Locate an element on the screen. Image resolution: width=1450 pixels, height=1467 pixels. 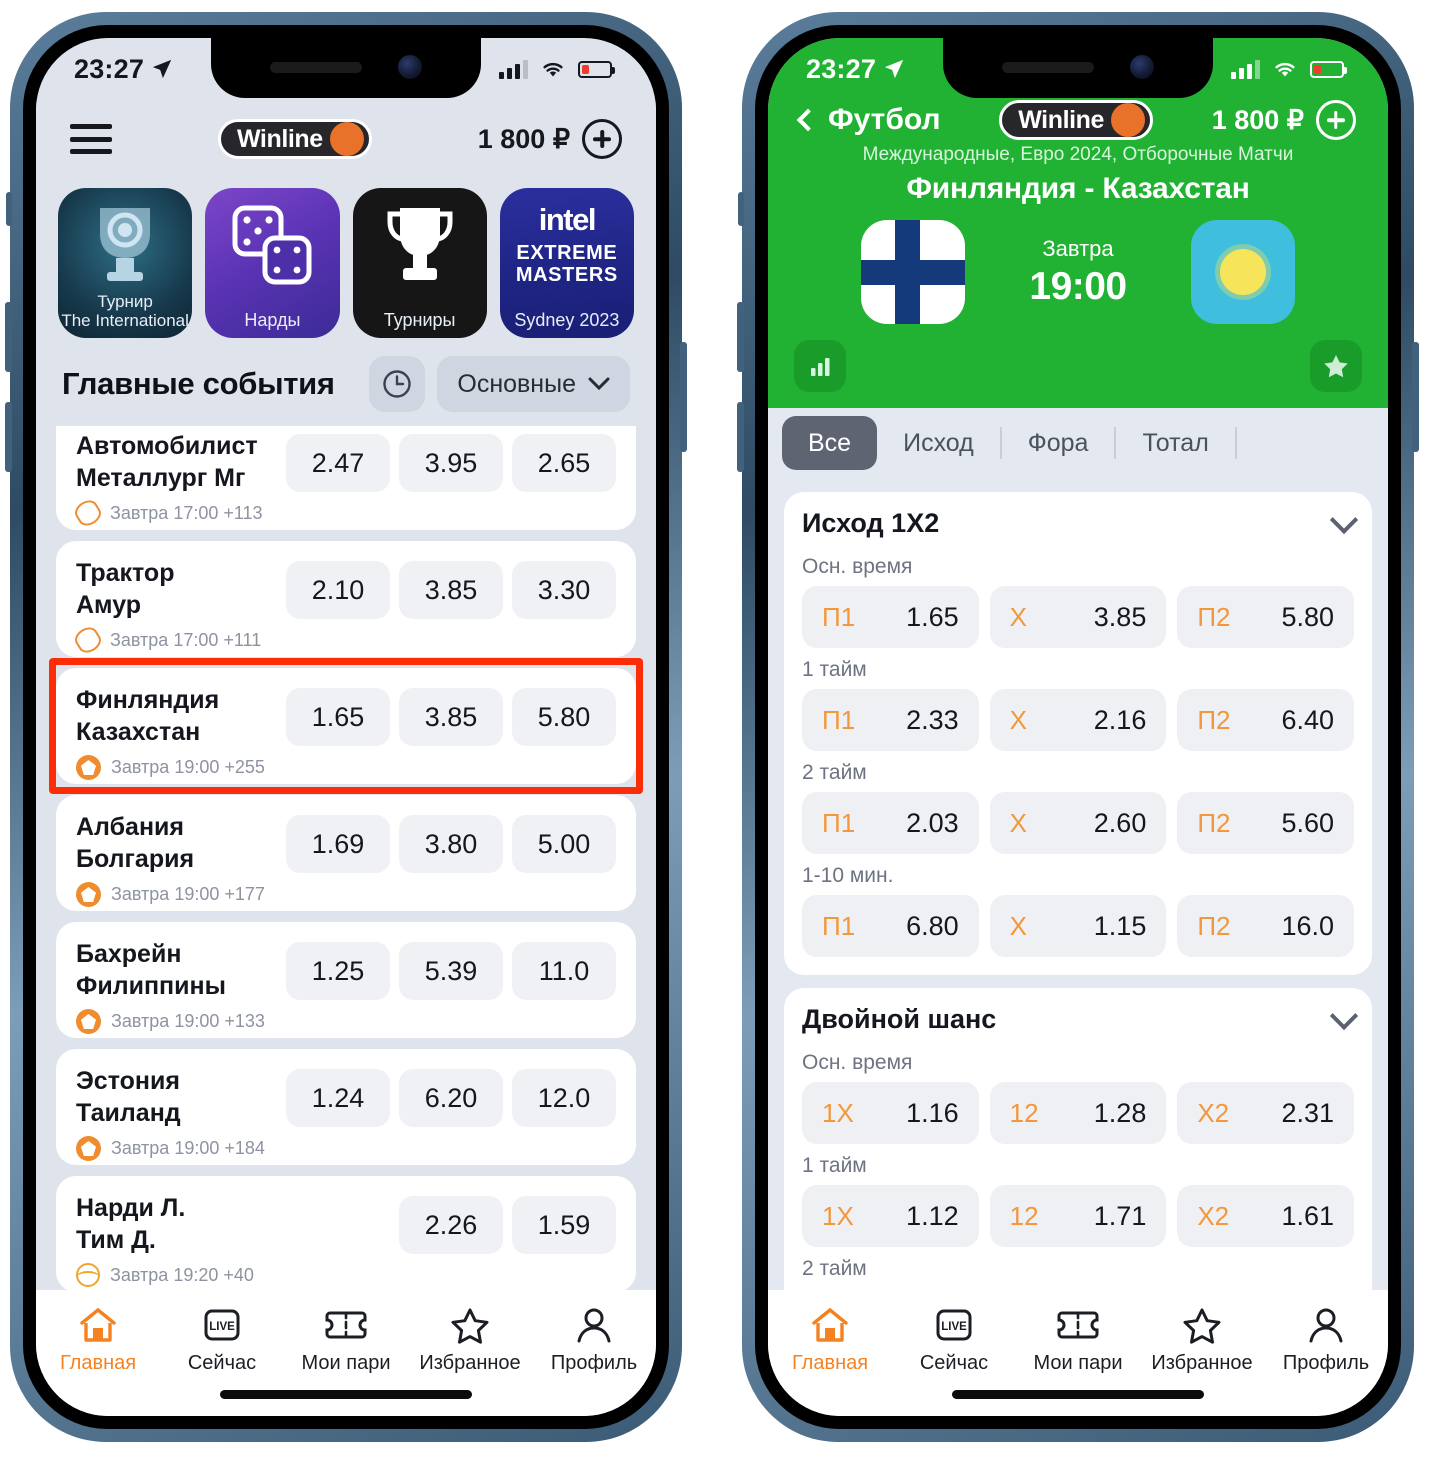
odd-button: 3.95 is located at coordinates (451, 463).